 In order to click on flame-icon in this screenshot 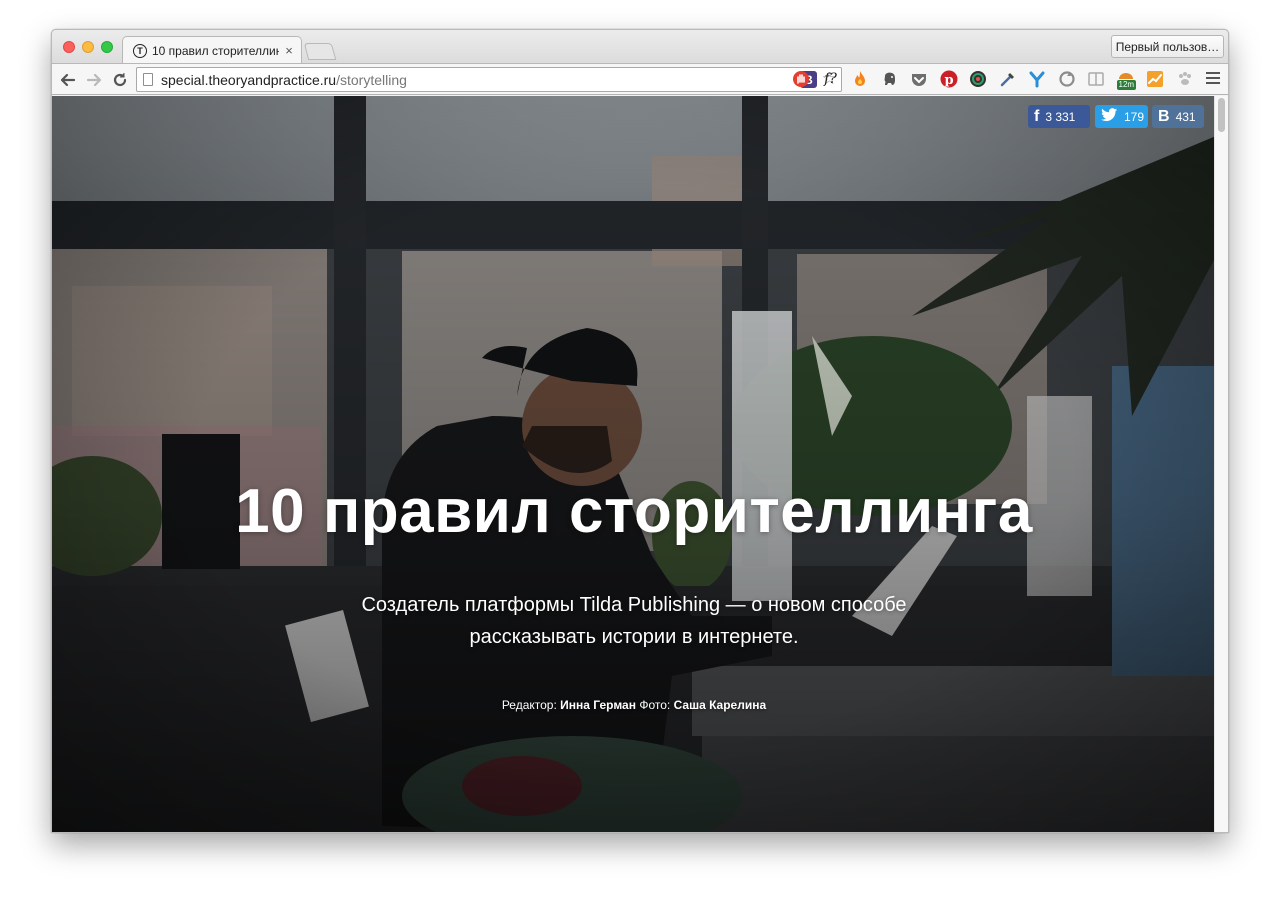, I will do `click(860, 79)`.